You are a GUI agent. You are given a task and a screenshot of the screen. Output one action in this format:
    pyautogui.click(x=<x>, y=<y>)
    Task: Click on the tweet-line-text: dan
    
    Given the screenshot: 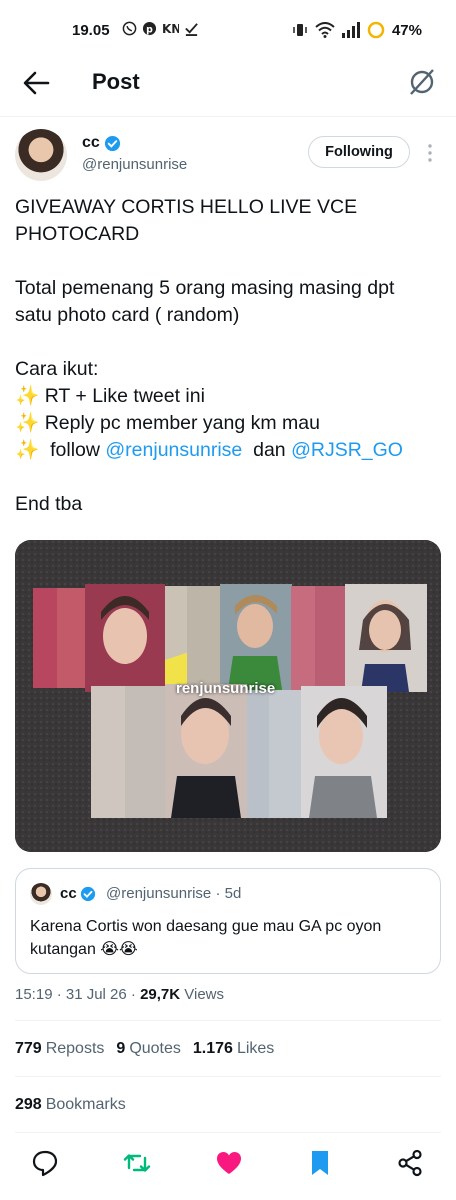 What is the action you would take?
    pyautogui.click(x=267, y=450)
    